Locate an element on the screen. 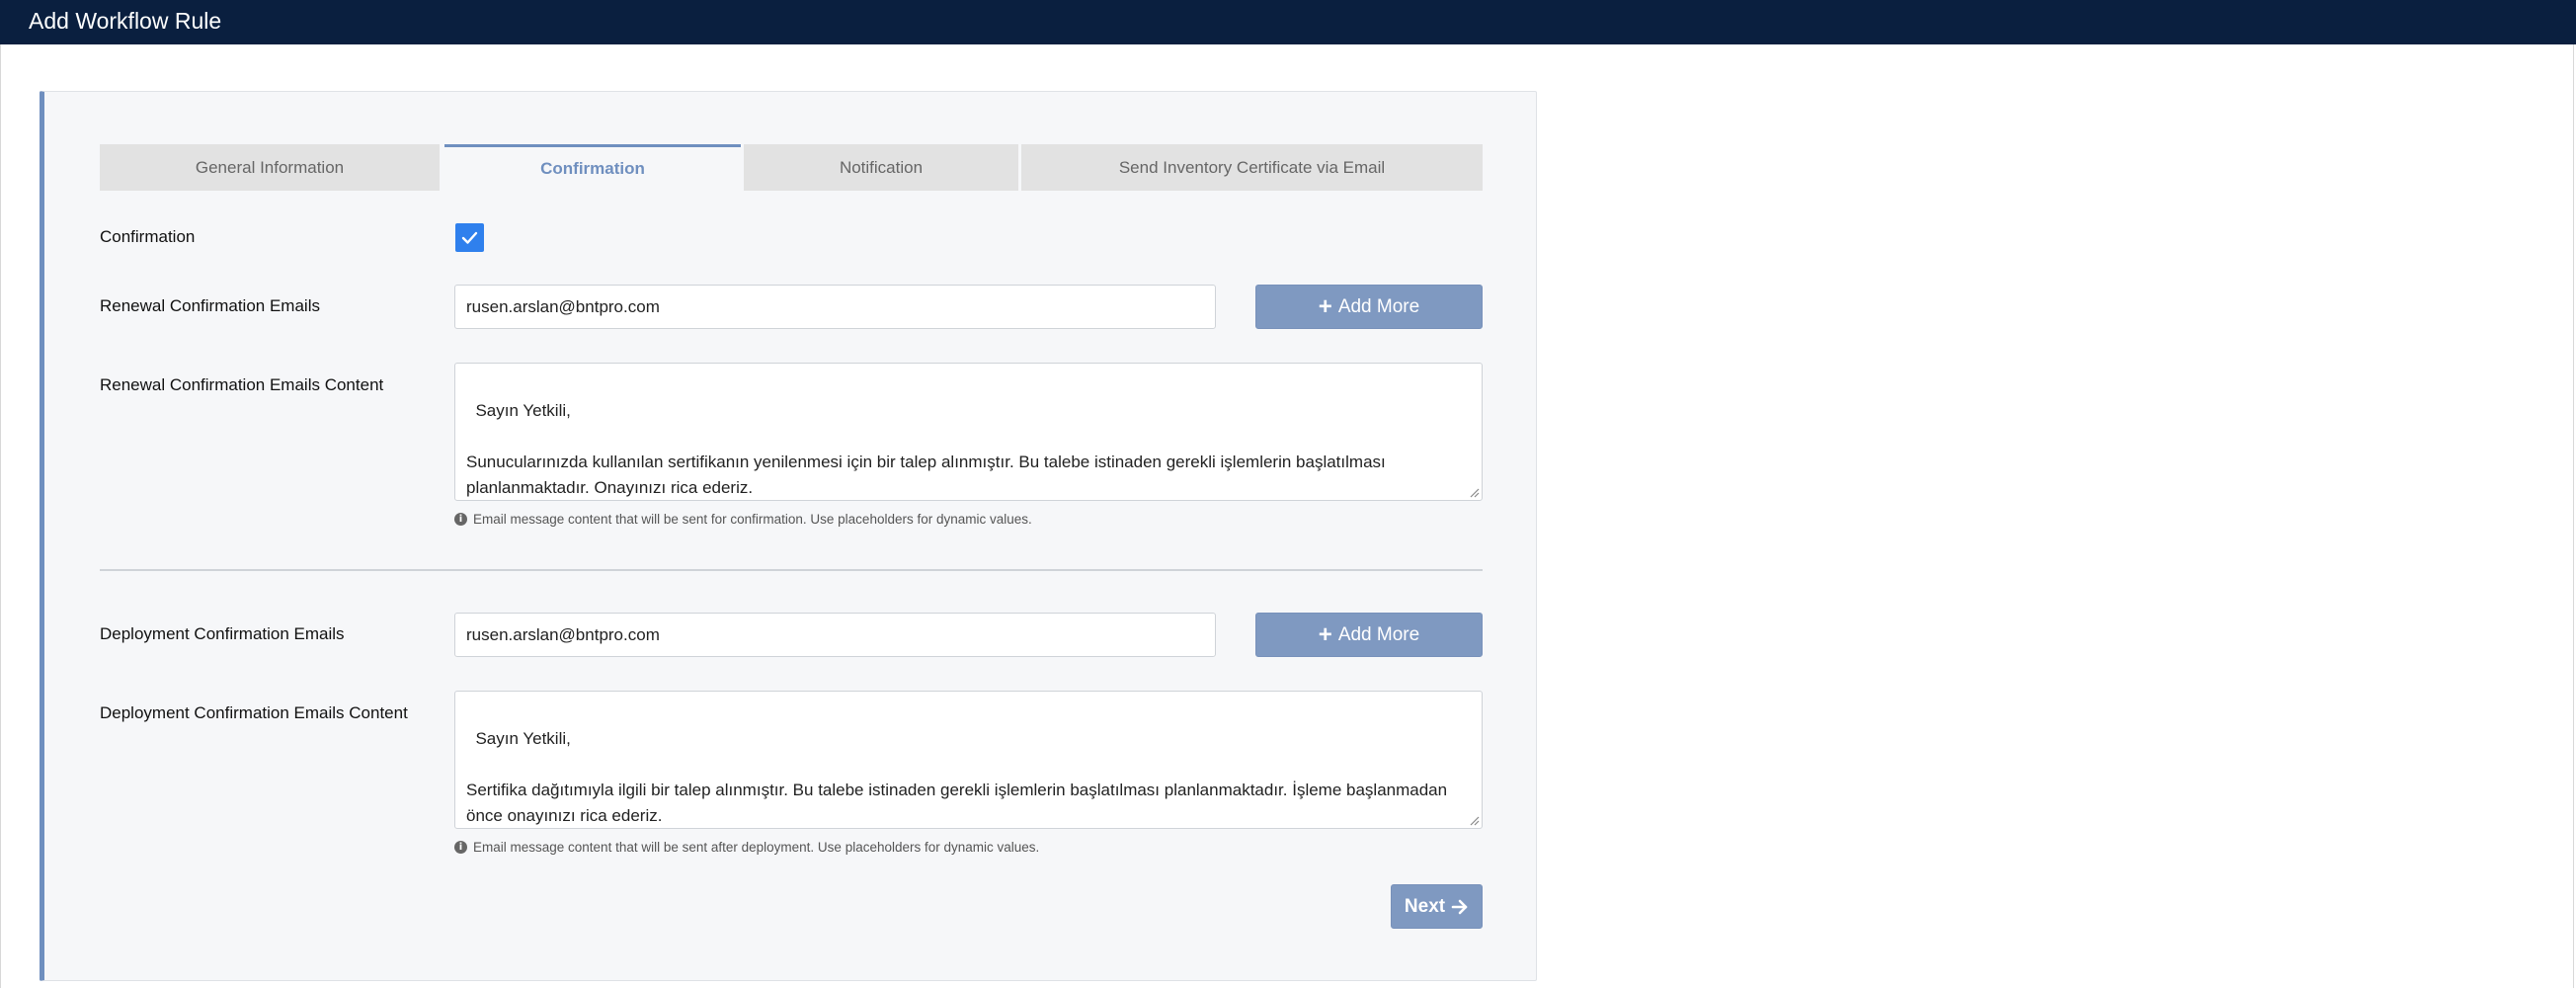 The height and width of the screenshot is (988, 2576). renewal-email-input is located at coordinates (835, 307).